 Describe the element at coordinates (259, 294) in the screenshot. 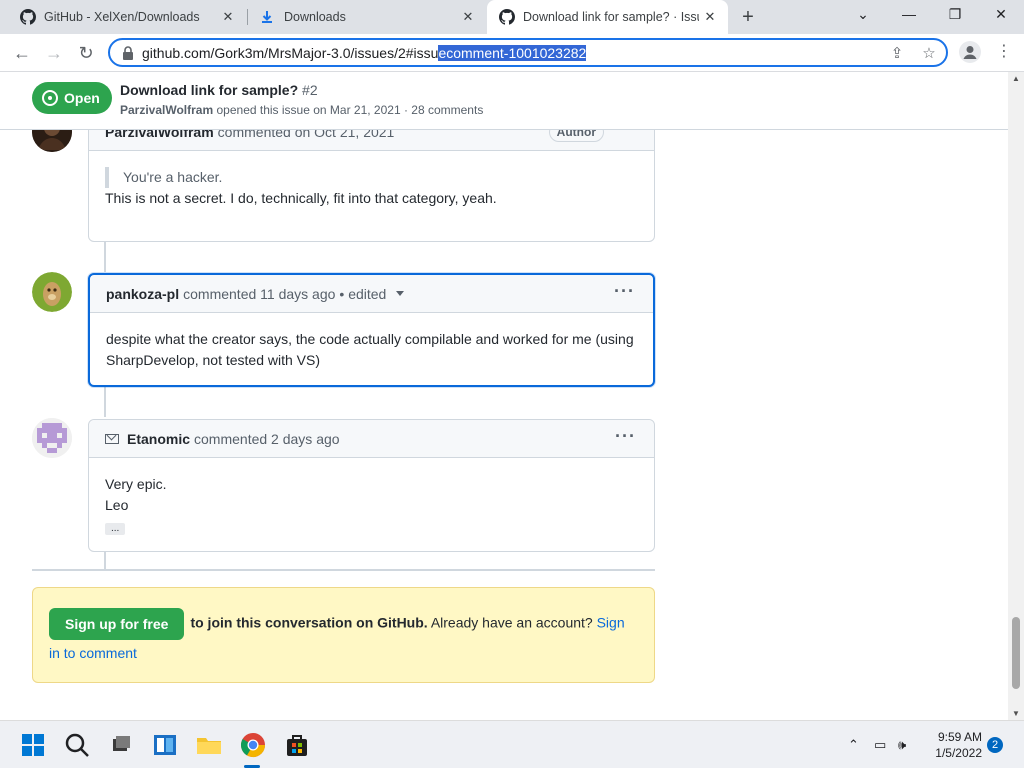

I see `comment-action: commented 11 days ago` at that location.